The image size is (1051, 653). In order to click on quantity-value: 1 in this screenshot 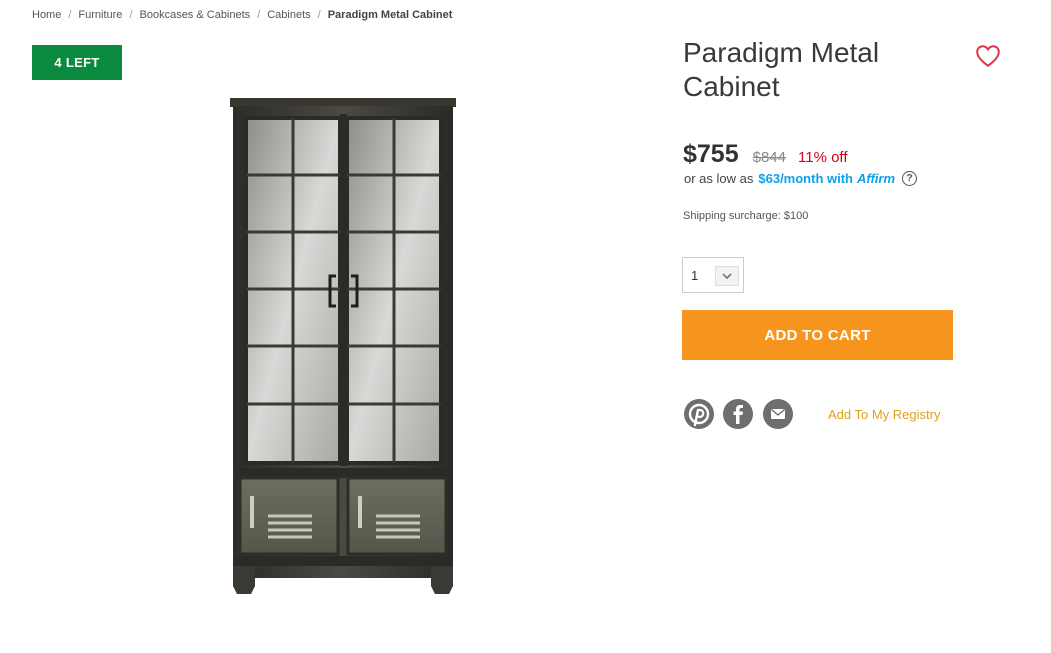, I will do `click(695, 275)`.